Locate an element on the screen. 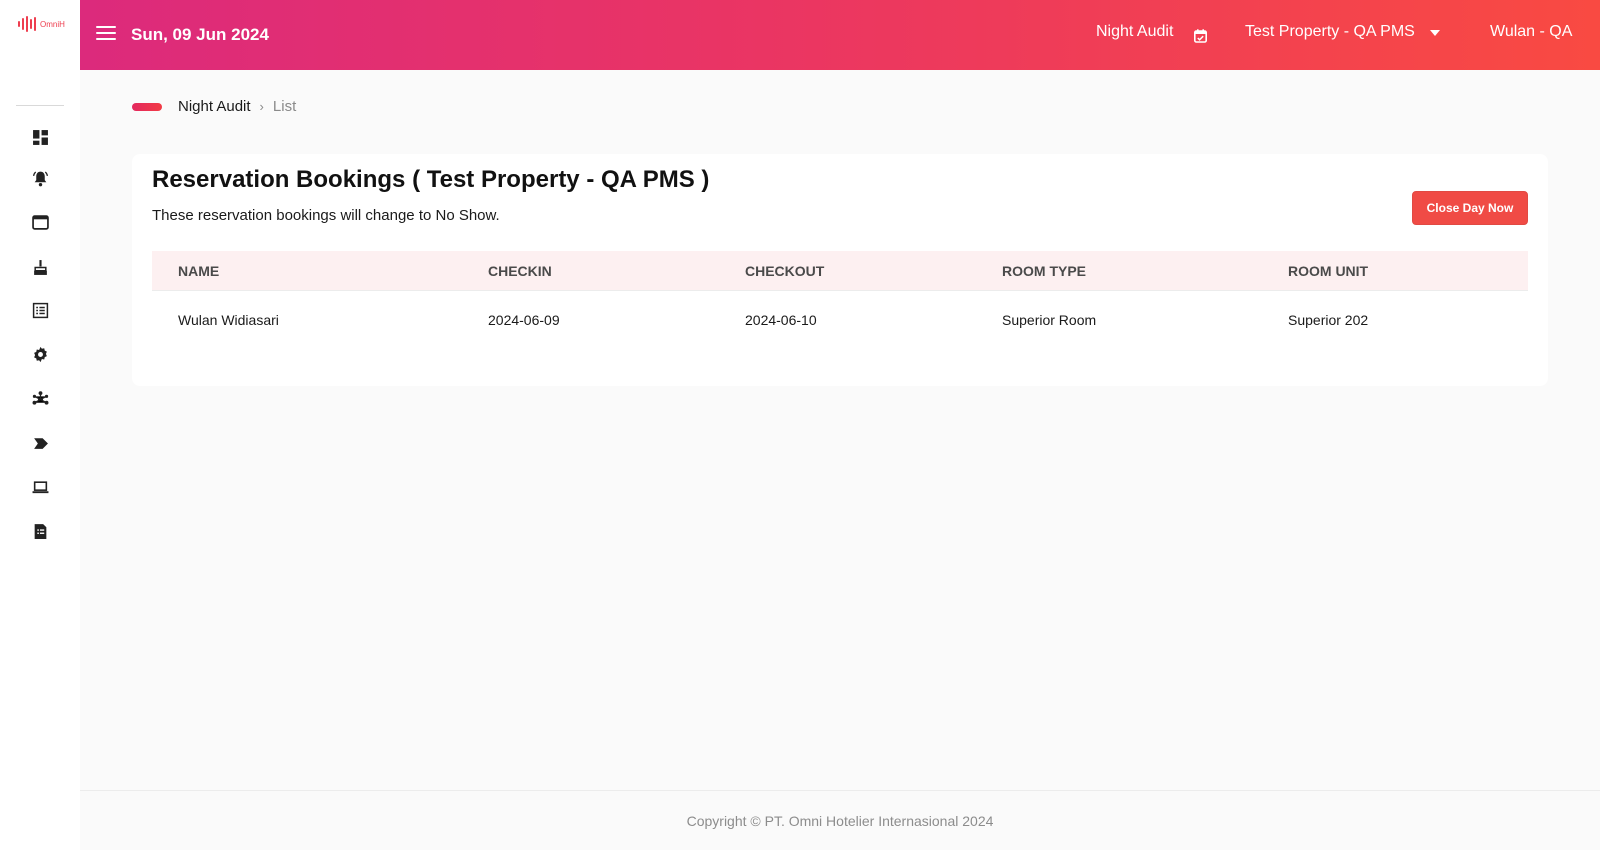  breadcrumb-night-audit: Night Audit is located at coordinates (214, 106).